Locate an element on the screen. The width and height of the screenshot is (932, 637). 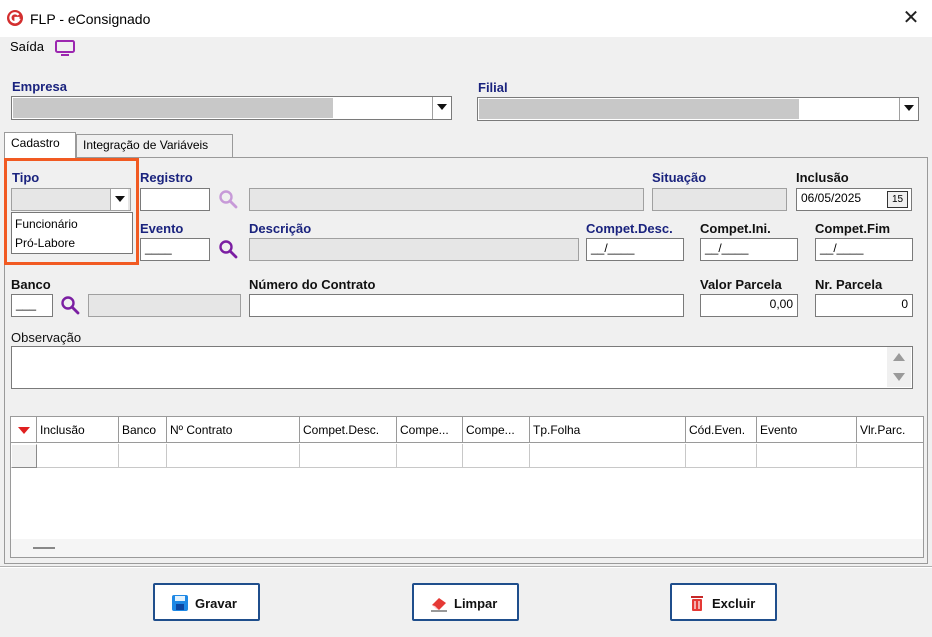
compet-fim-input: __/____ is located at coordinates (864, 249).